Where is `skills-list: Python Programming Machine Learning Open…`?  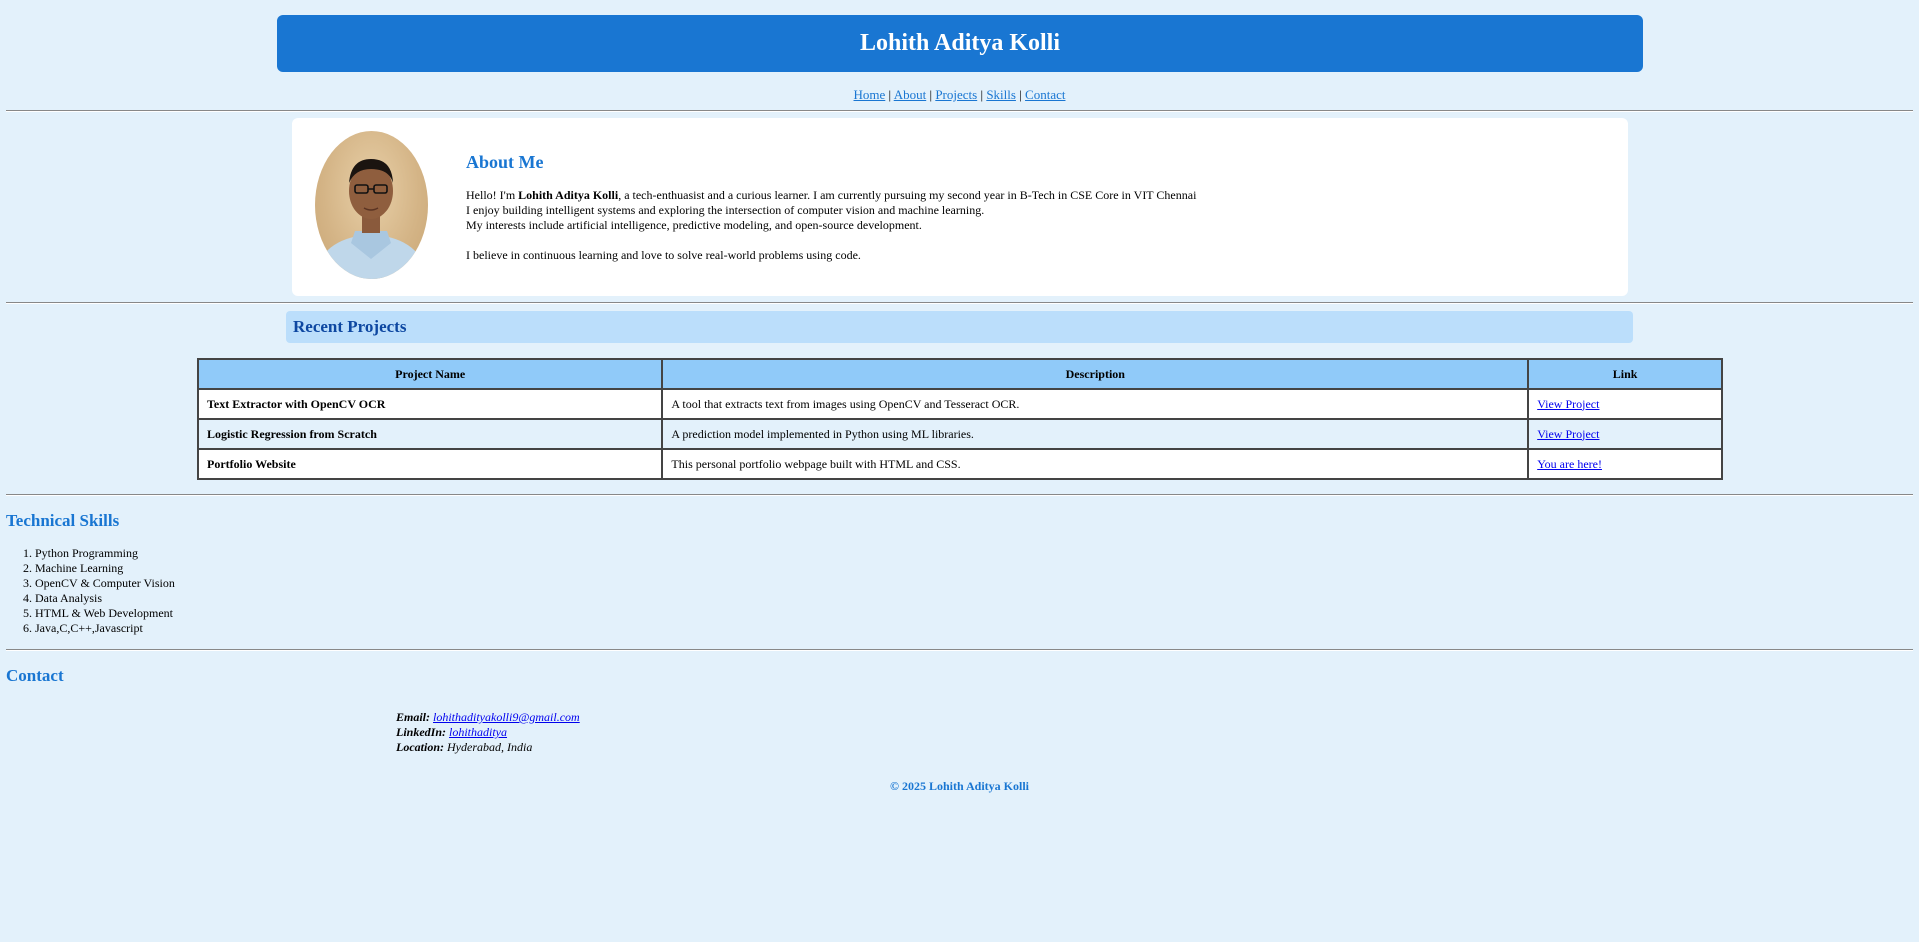
skills-list: Python Programming Machine Learning Open… is located at coordinates (94, 591).